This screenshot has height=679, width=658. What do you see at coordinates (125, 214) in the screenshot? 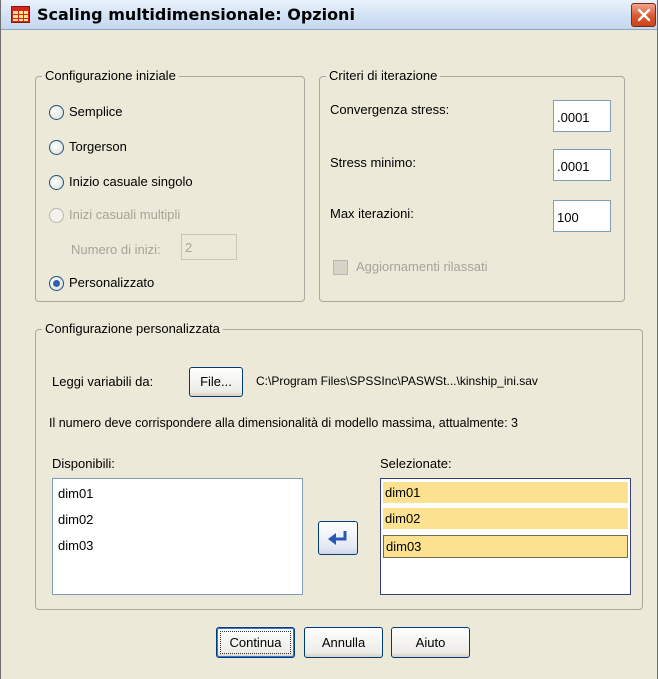
I see `radio-multiple-random-starts-label: Inizi casuali multipli` at bounding box center [125, 214].